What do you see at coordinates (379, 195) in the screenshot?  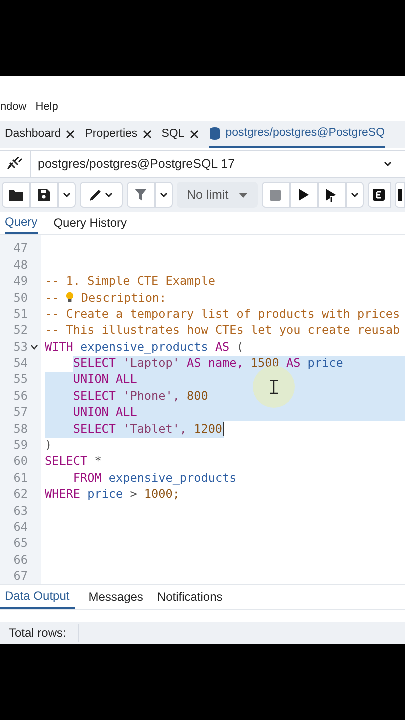 I see `explain-button` at bounding box center [379, 195].